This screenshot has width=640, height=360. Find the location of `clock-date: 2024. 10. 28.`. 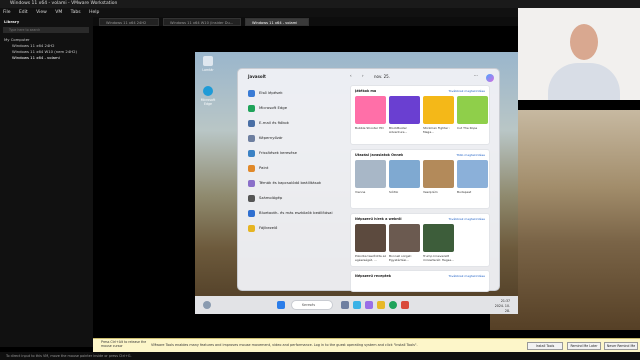

clock-date: 2024. 10. 28. is located at coordinates (502, 308).